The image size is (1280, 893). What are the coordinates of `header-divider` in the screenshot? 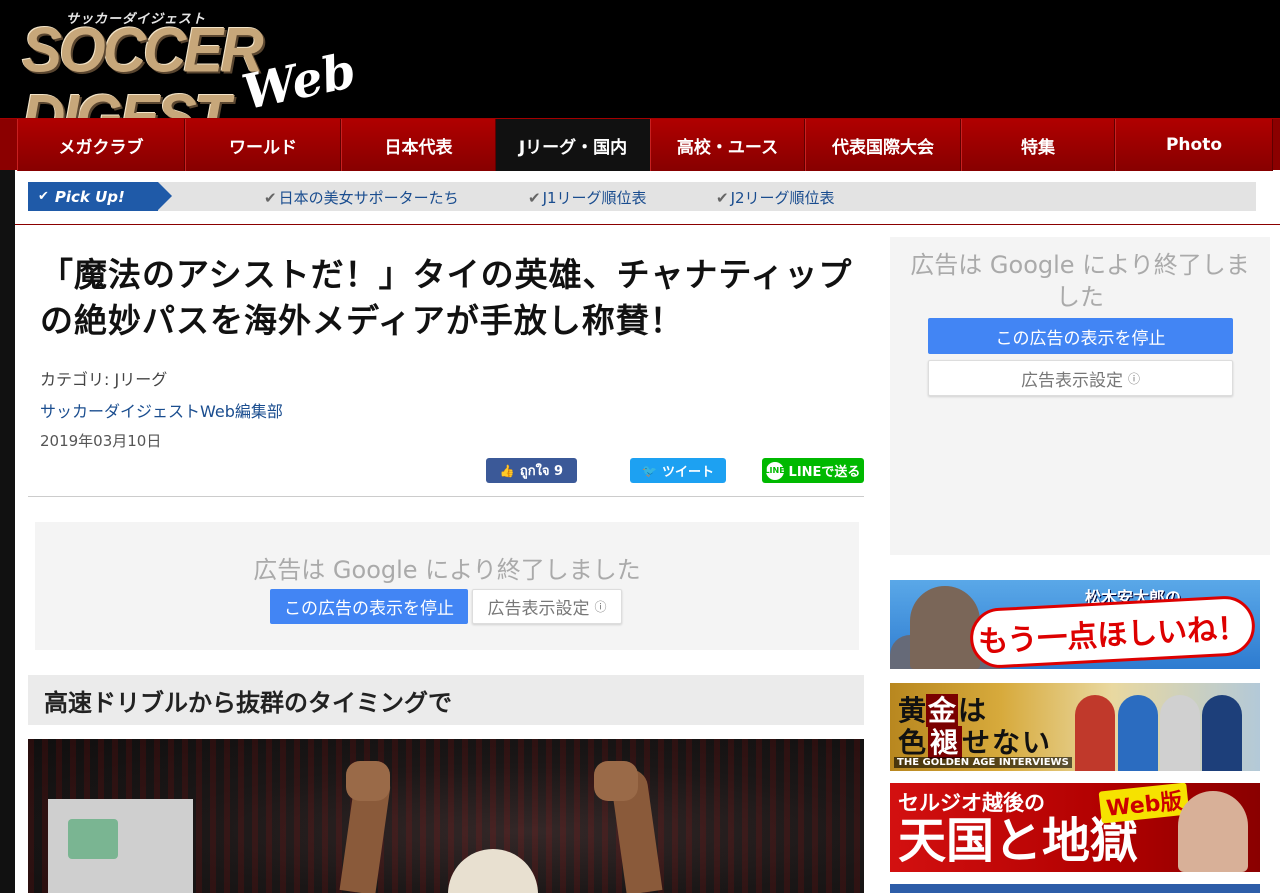 It's located at (647, 224).